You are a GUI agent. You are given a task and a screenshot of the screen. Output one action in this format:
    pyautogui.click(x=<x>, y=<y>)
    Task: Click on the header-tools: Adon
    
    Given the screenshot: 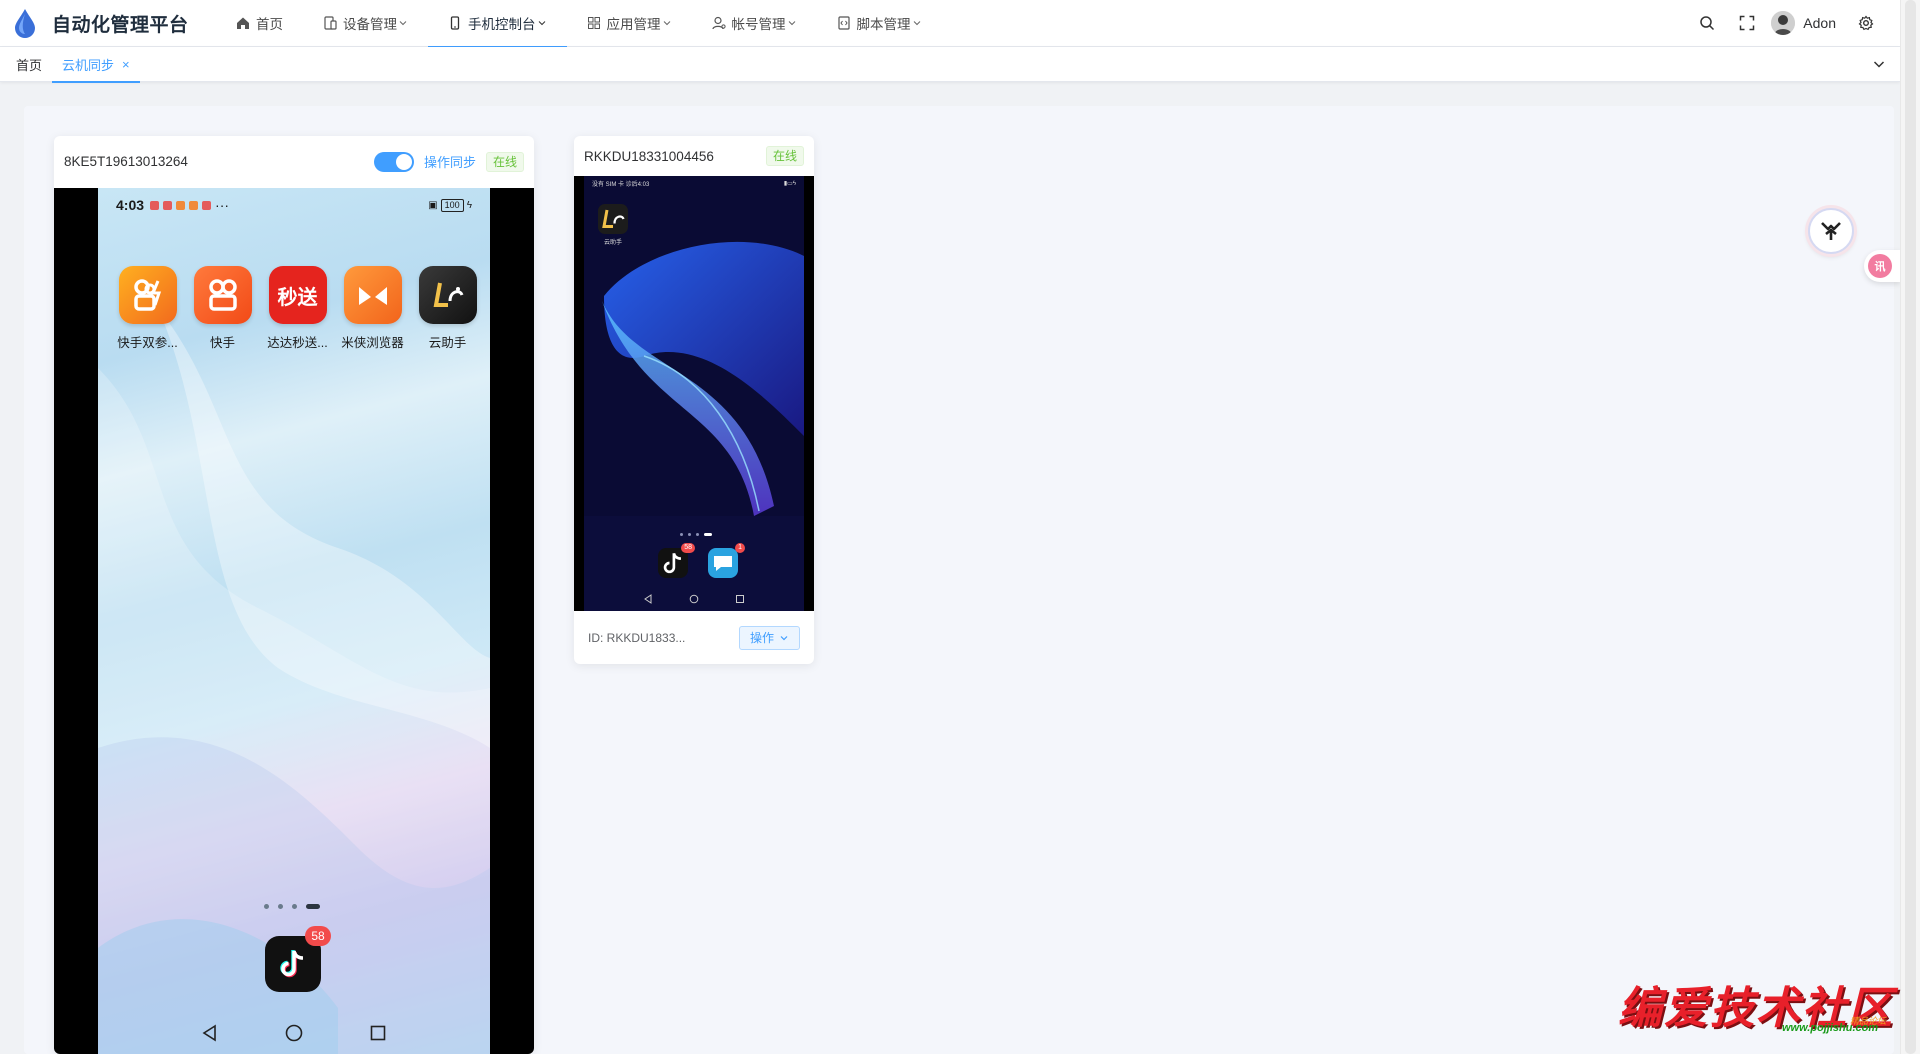 What is the action you would take?
    pyautogui.click(x=1793, y=23)
    